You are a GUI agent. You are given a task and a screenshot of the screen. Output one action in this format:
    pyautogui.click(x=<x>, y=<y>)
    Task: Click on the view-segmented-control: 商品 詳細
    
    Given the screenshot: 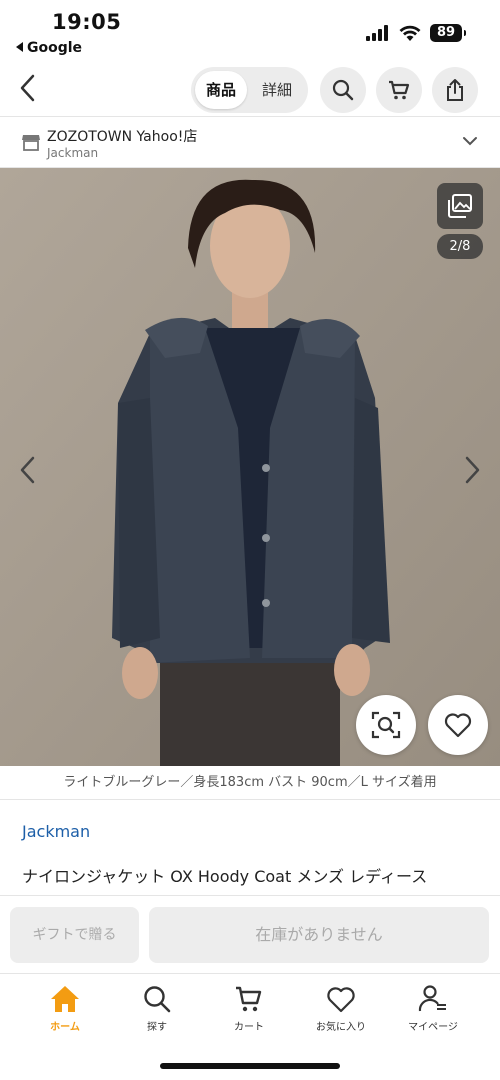 What is the action you would take?
    pyautogui.click(x=249, y=90)
    